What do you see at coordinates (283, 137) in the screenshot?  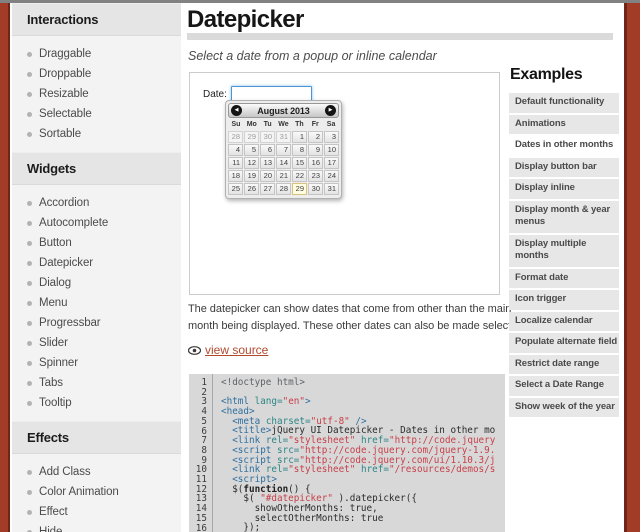 I see `calendar-day-other-month: 31` at bounding box center [283, 137].